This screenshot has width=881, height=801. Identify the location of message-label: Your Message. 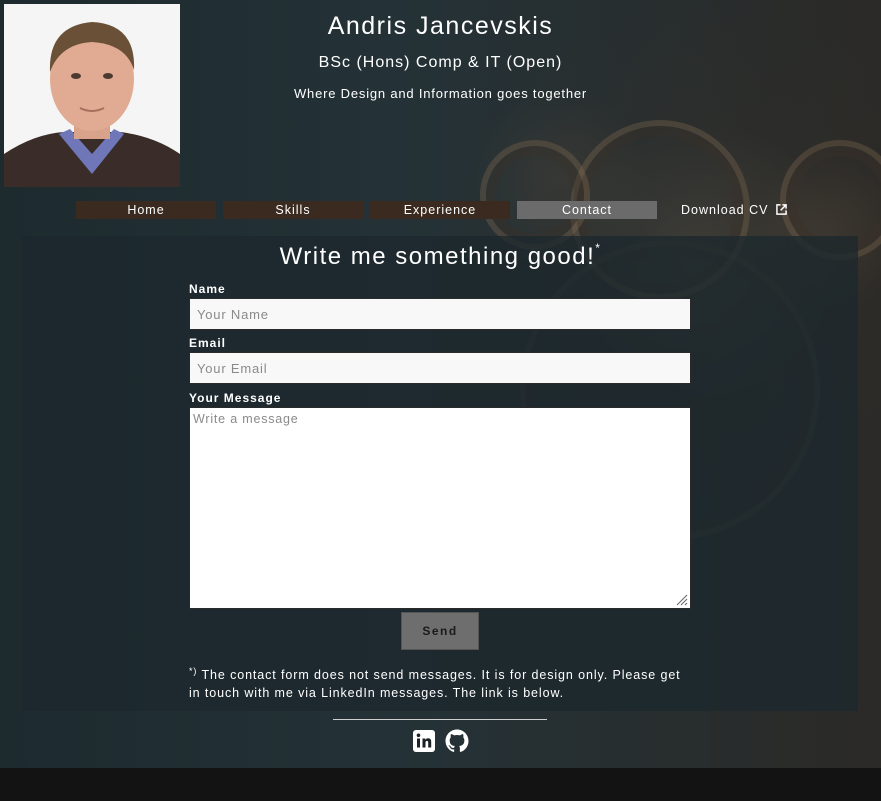
(235, 398).